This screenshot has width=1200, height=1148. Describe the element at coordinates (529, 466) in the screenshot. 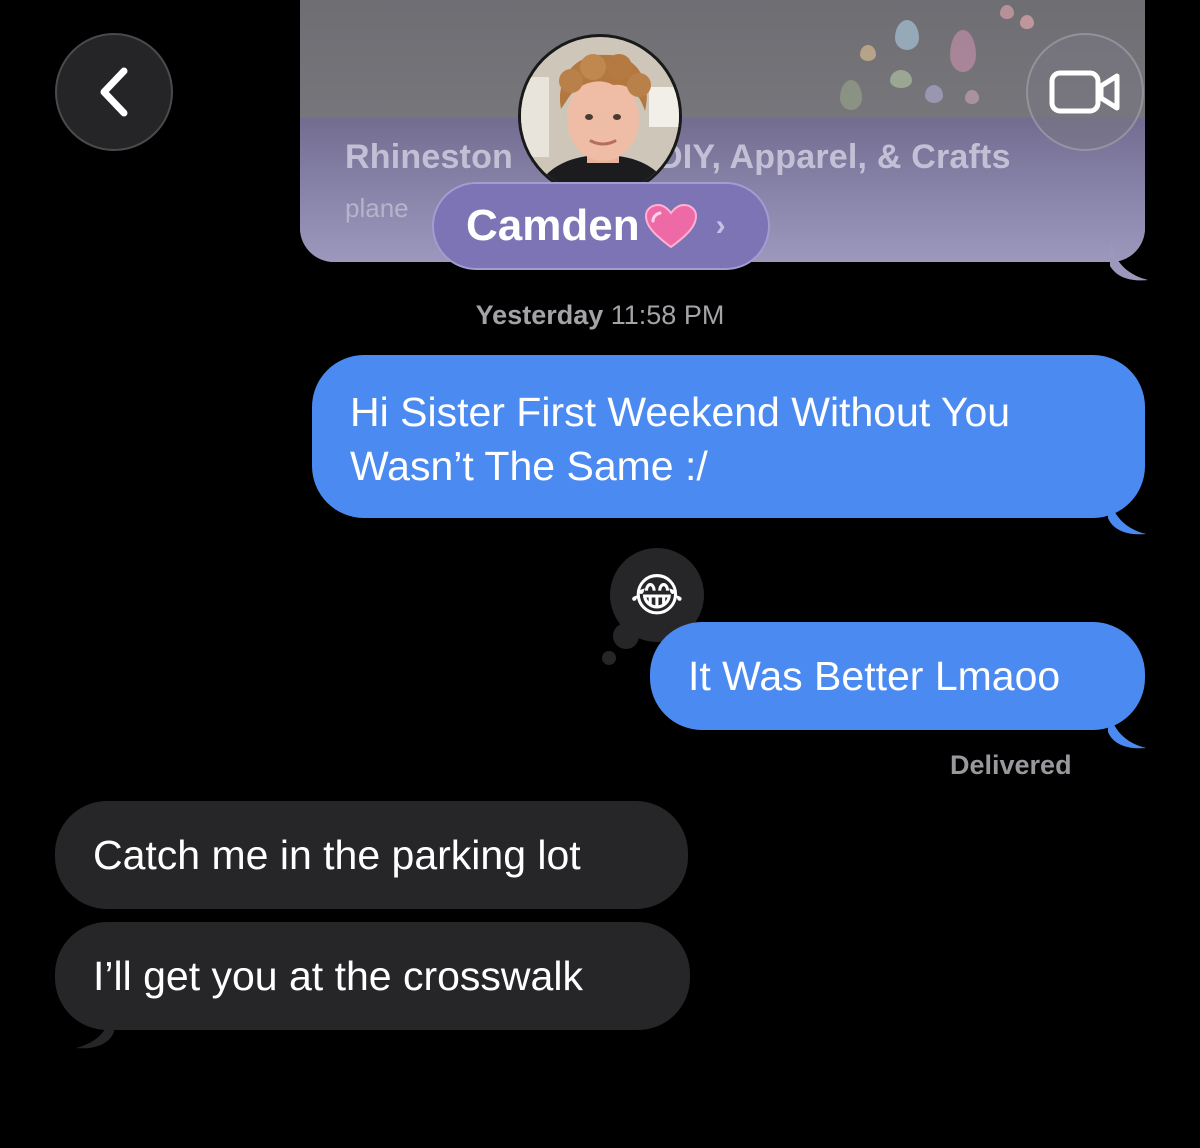

I see `message-text-line: Wasn’t The Same :/` at that location.